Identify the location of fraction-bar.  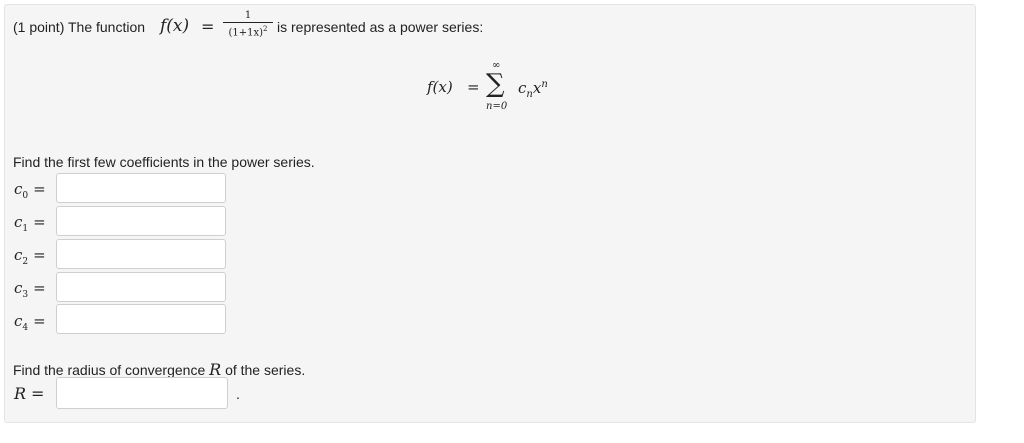
(248, 22).